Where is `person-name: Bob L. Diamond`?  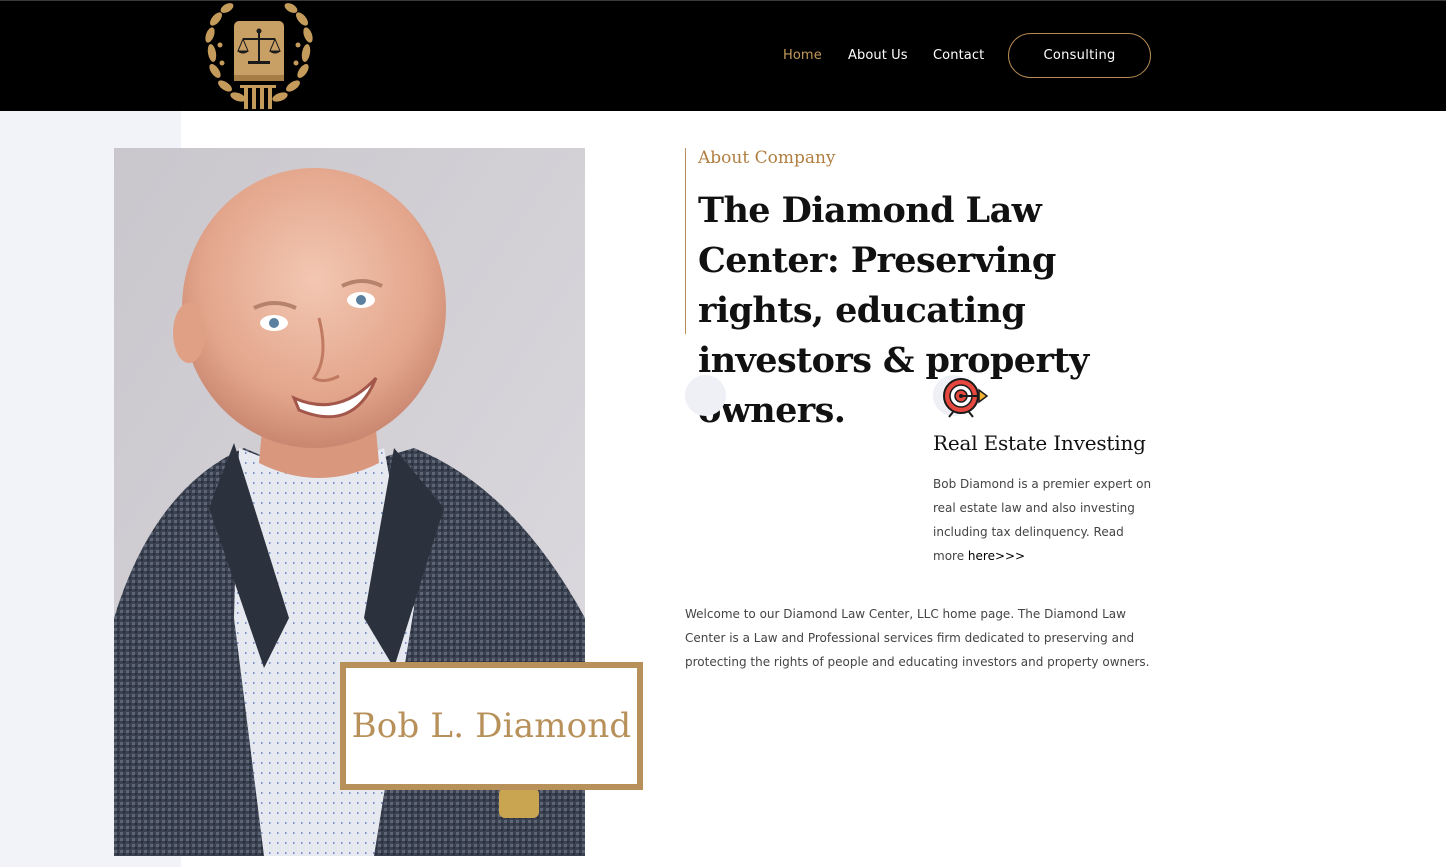
person-name: Bob L. Diamond is located at coordinates (491, 726).